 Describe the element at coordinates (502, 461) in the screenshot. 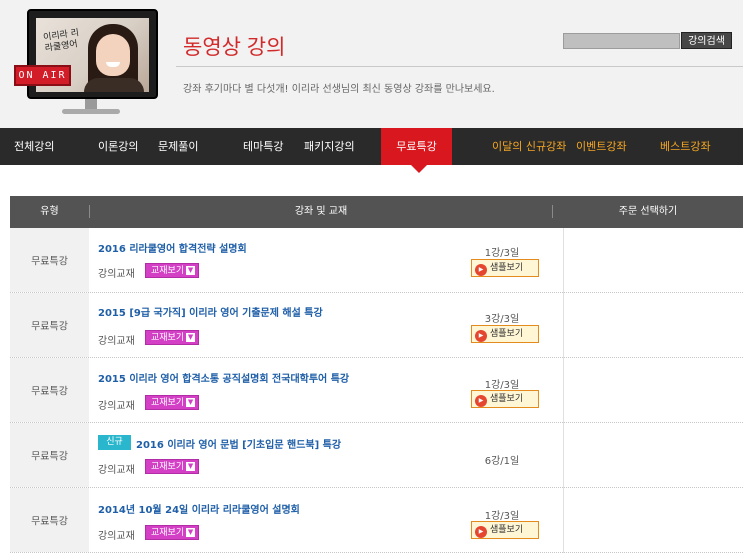

I see `course-period: 6강/1일` at that location.